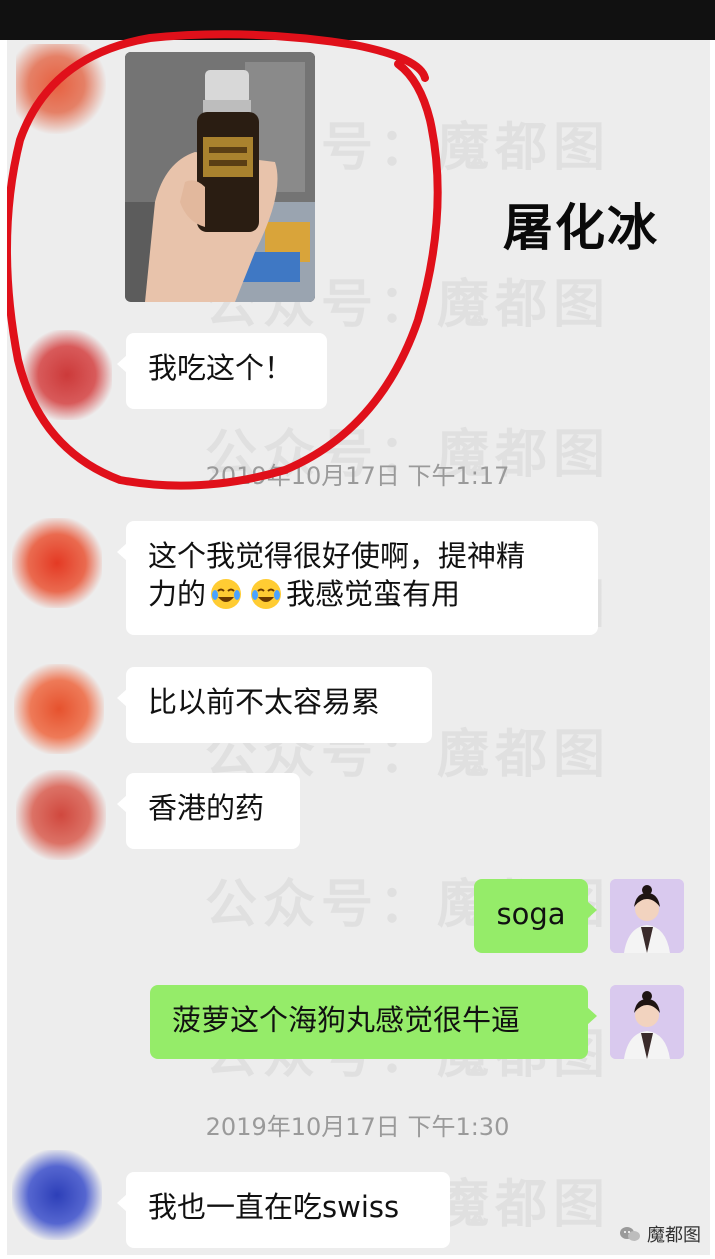 Image resolution: width=715 pixels, height=1259 pixels. I want to click on message-bubble: 香港的药, so click(208, 811).